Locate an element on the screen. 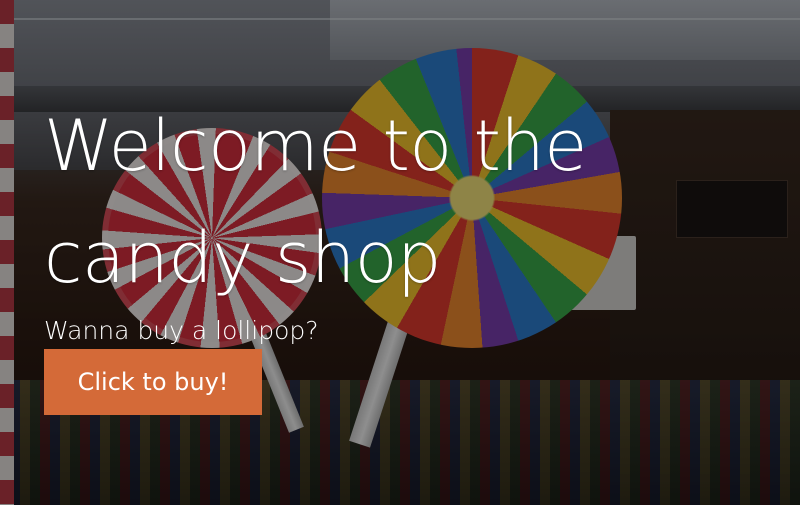  hero-subtitle: Wanna buy a lollipop? is located at coordinates (181, 330).